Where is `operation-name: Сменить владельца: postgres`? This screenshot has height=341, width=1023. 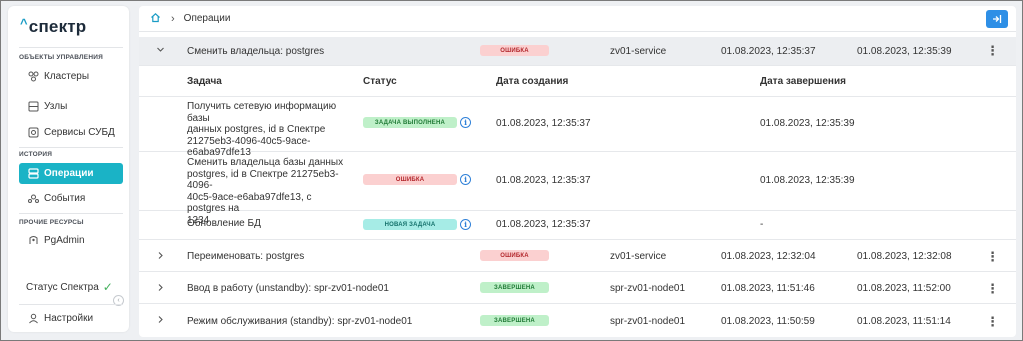
operation-name: Сменить владельца: postgres is located at coordinates (256, 51).